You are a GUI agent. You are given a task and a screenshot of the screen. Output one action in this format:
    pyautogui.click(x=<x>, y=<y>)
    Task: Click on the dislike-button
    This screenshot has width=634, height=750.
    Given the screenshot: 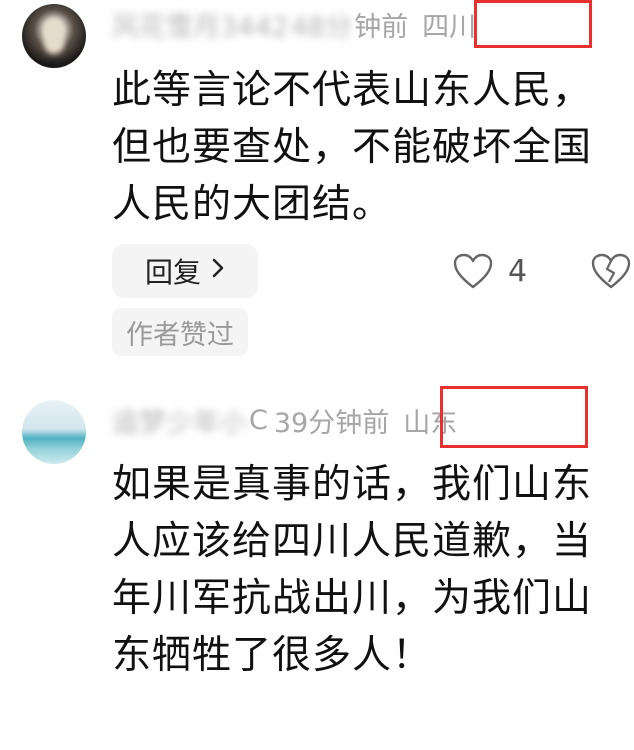 What is the action you would take?
    pyautogui.click(x=611, y=273)
    